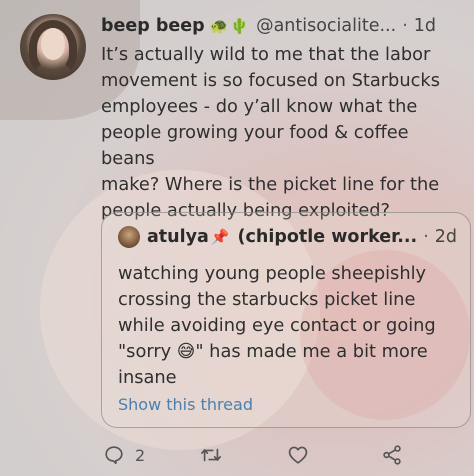  What do you see at coordinates (140, 455) in the screenshot?
I see `reply-count: 2` at bounding box center [140, 455].